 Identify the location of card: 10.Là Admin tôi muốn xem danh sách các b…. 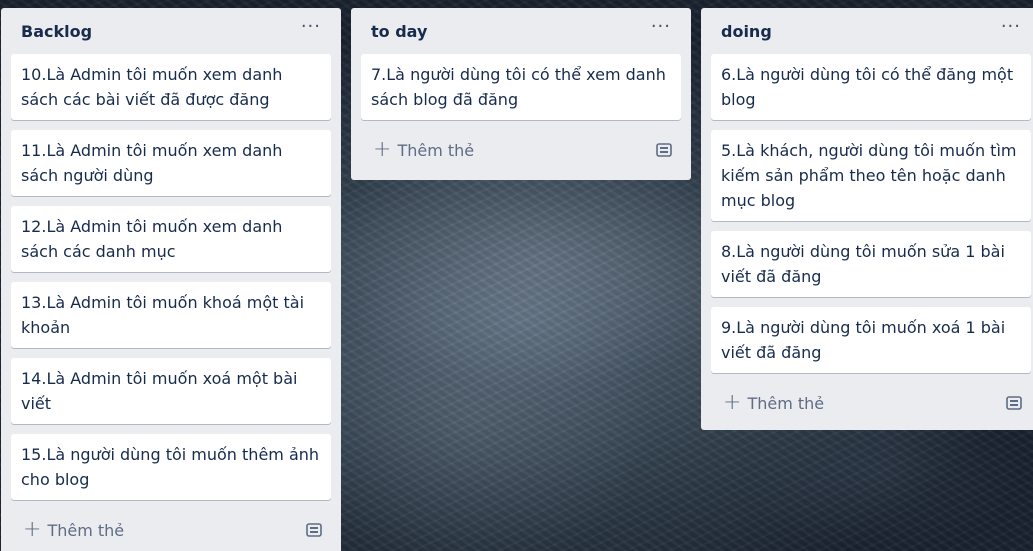
(171, 87).